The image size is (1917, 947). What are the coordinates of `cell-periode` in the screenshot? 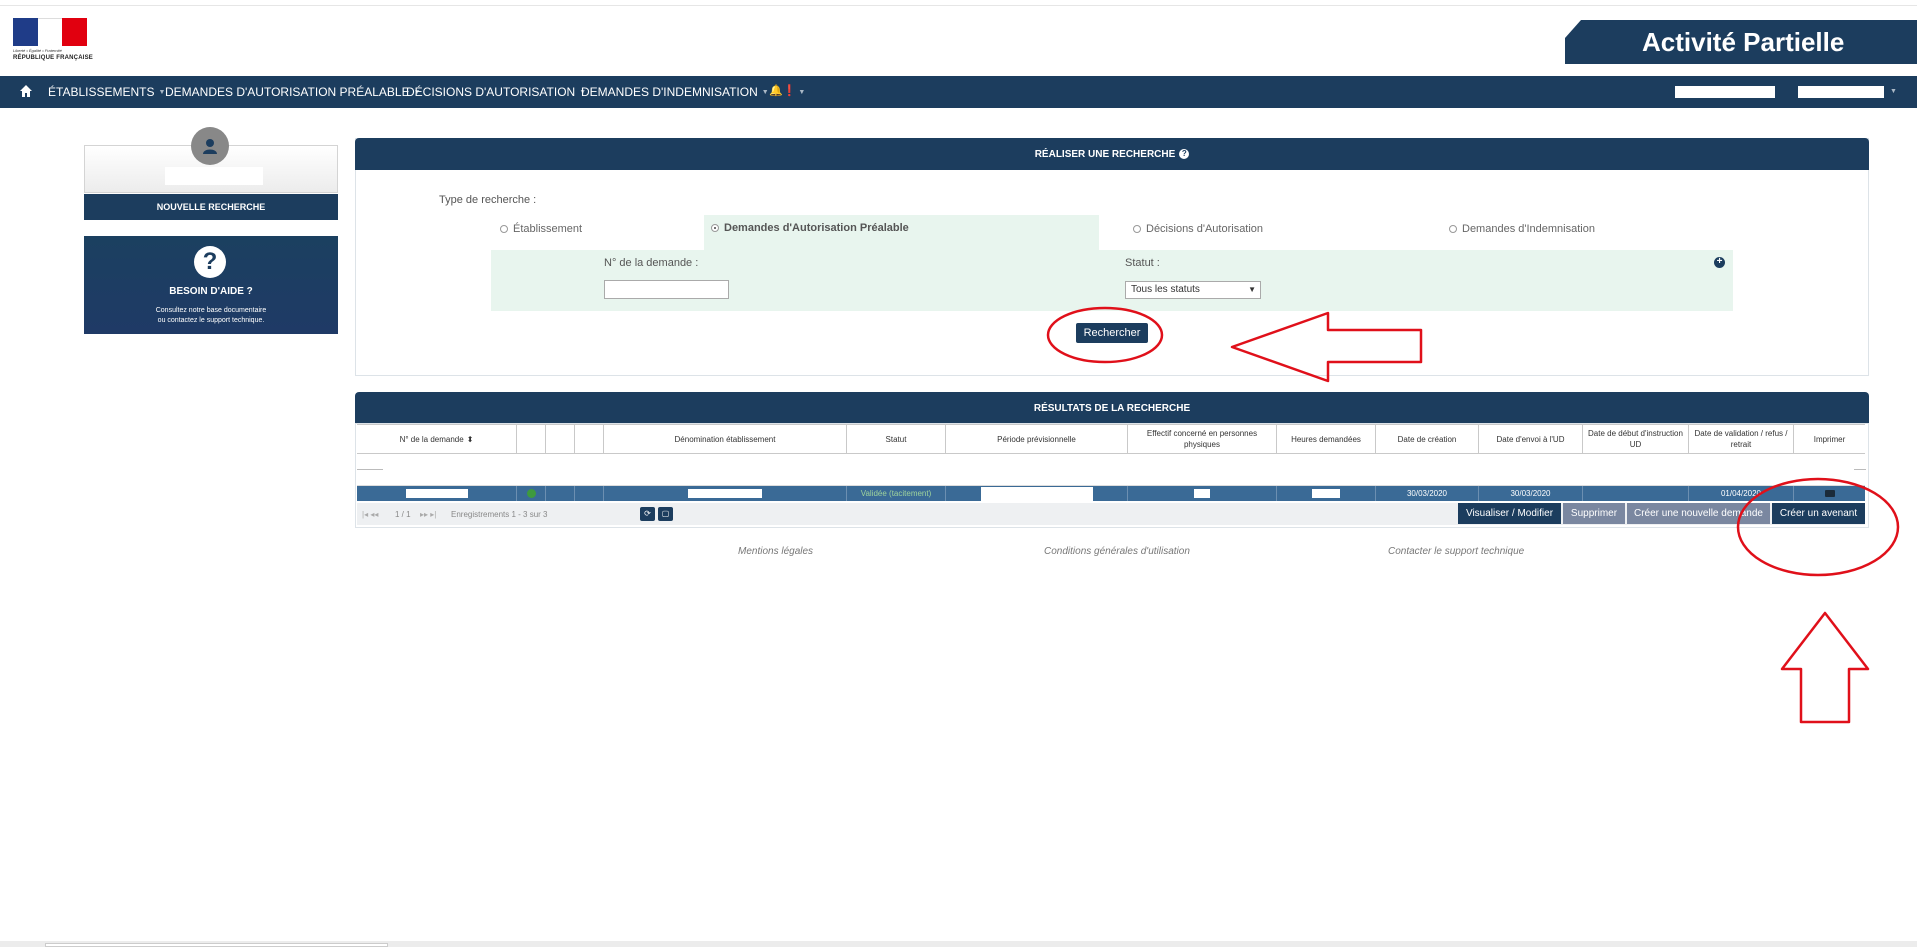 It's located at (1036, 493).